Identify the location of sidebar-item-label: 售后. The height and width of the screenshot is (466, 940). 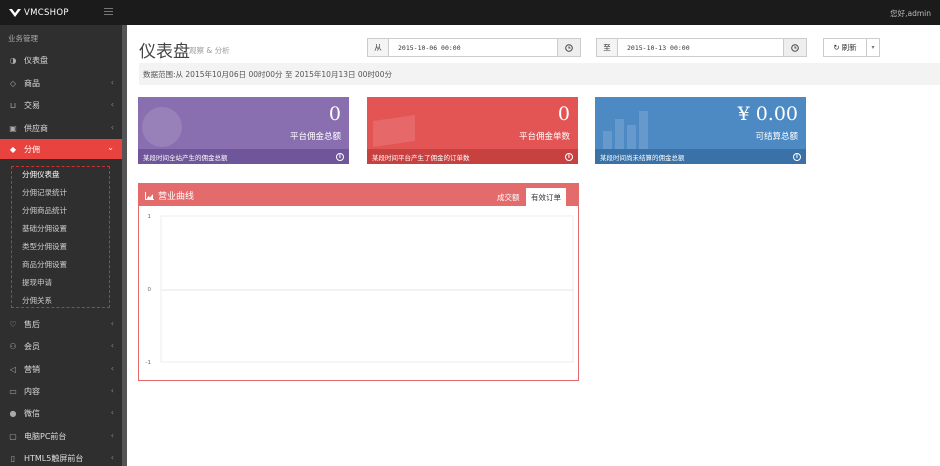
(32, 324).